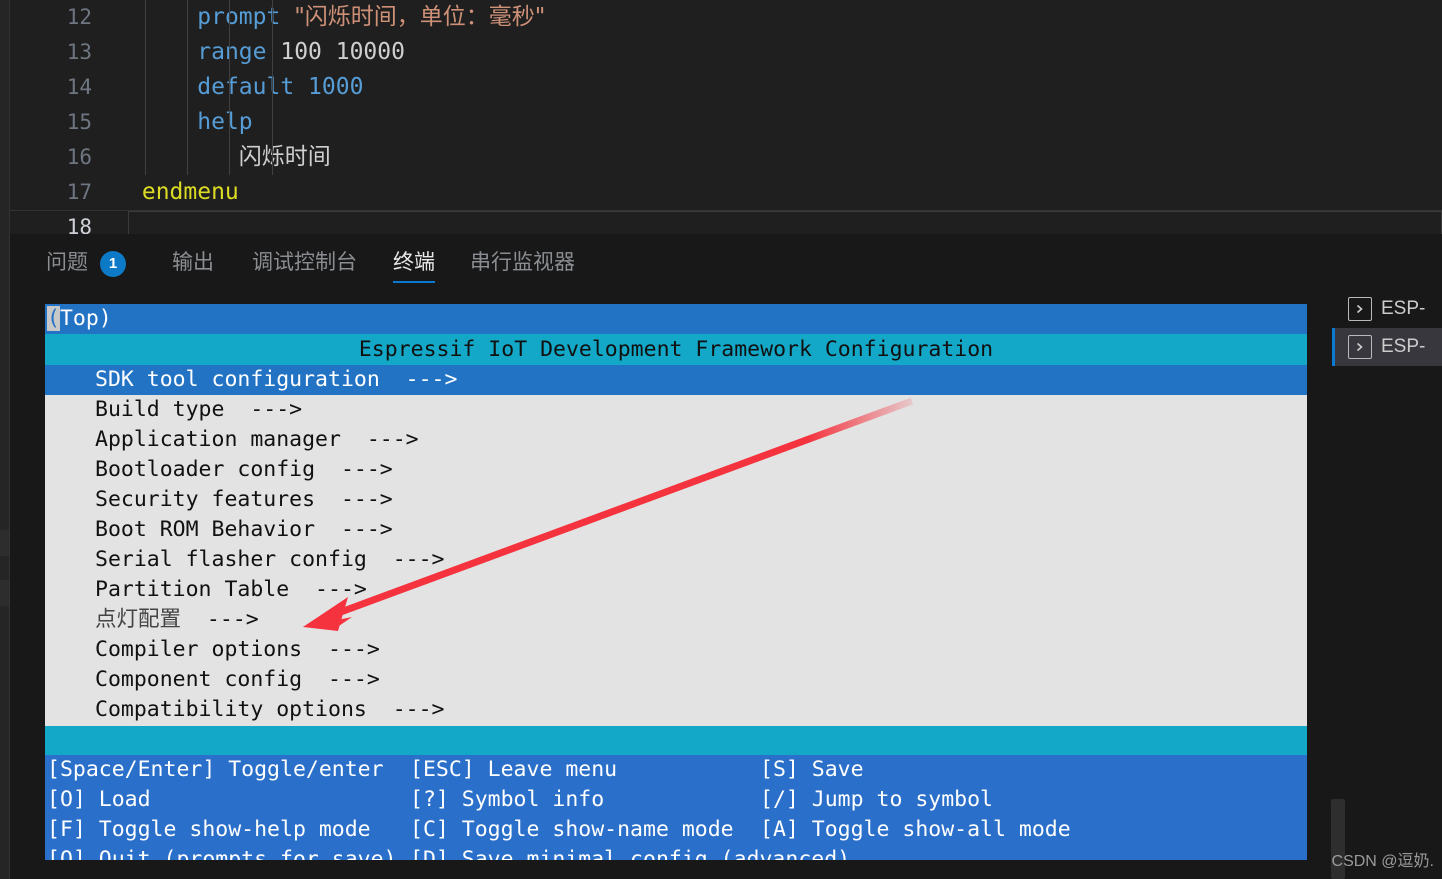  What do you see at coordinates (209, 829) in the screenshot?
I see `menuconfig-help-entry: [F] Toggle show-help mode` at bounding box center [209, 829].